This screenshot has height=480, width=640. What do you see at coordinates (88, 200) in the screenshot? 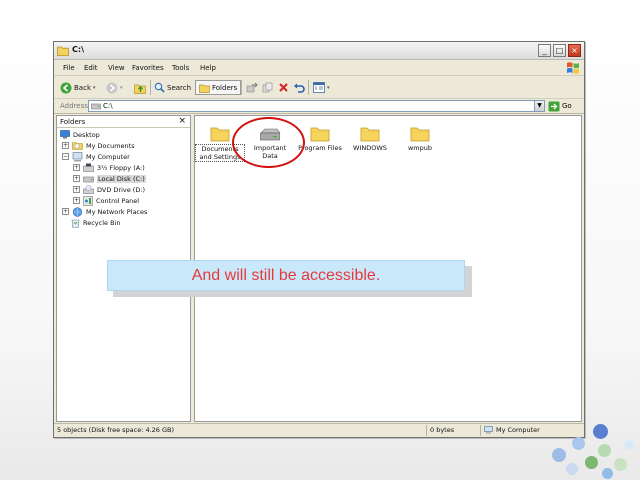
I see `control-panel-icon` at bounding box center [88, 200].